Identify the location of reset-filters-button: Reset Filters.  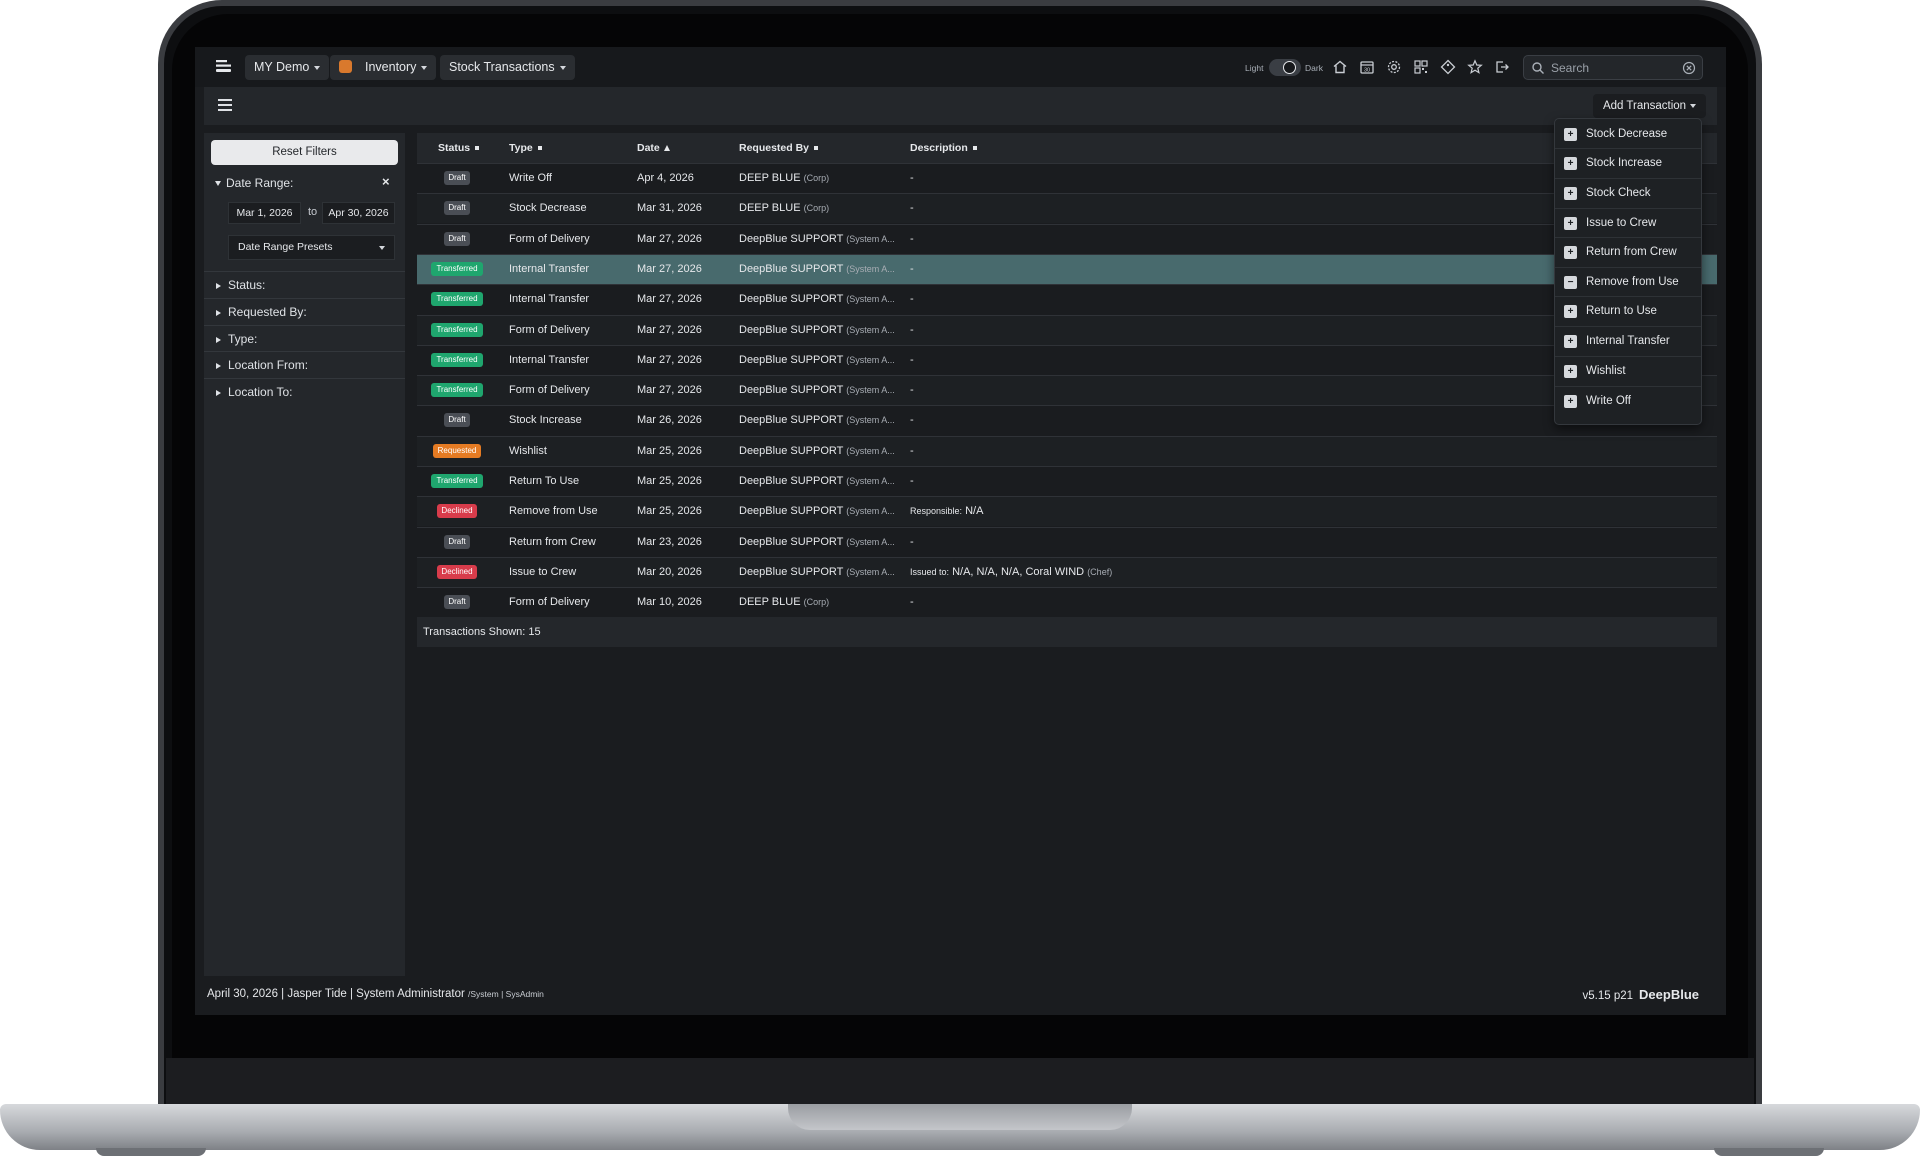
(304, 152).